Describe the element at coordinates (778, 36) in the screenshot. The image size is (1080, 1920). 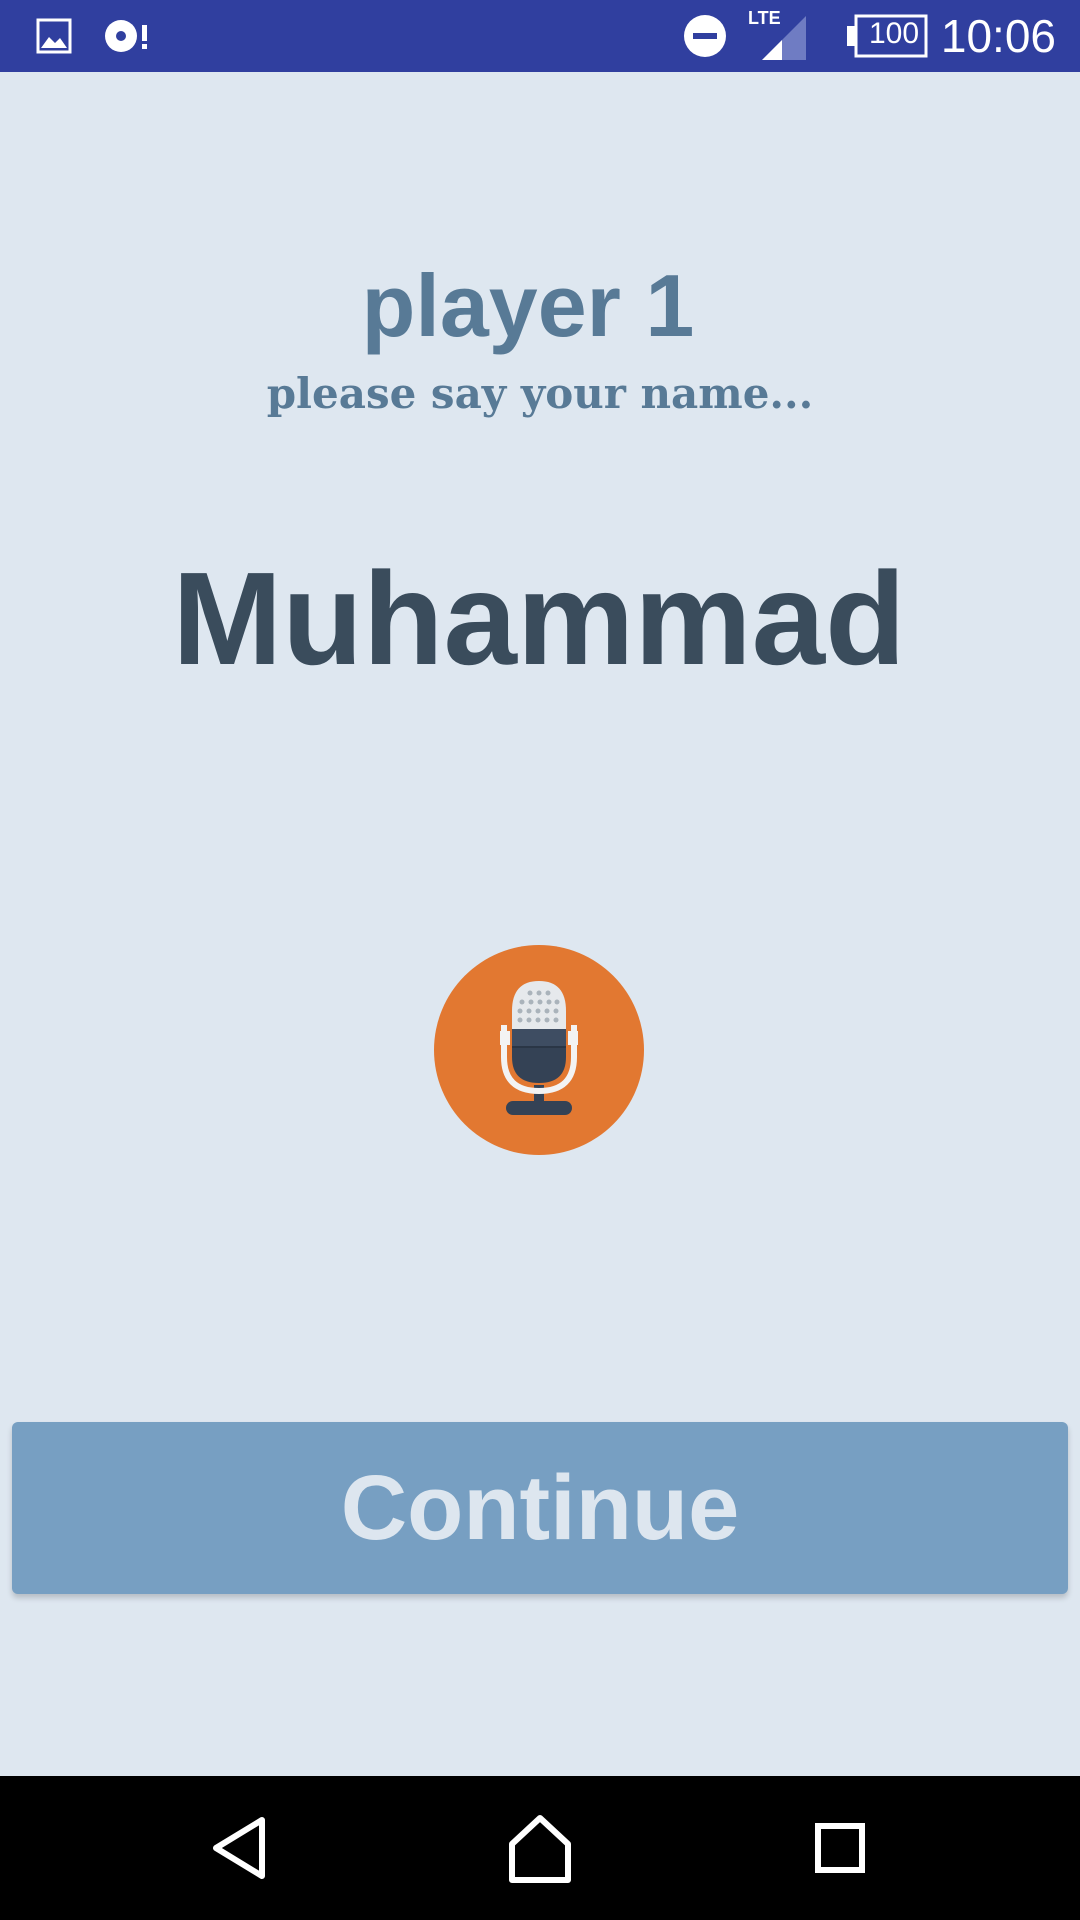
I see `signal-icon: LTE` at that location.